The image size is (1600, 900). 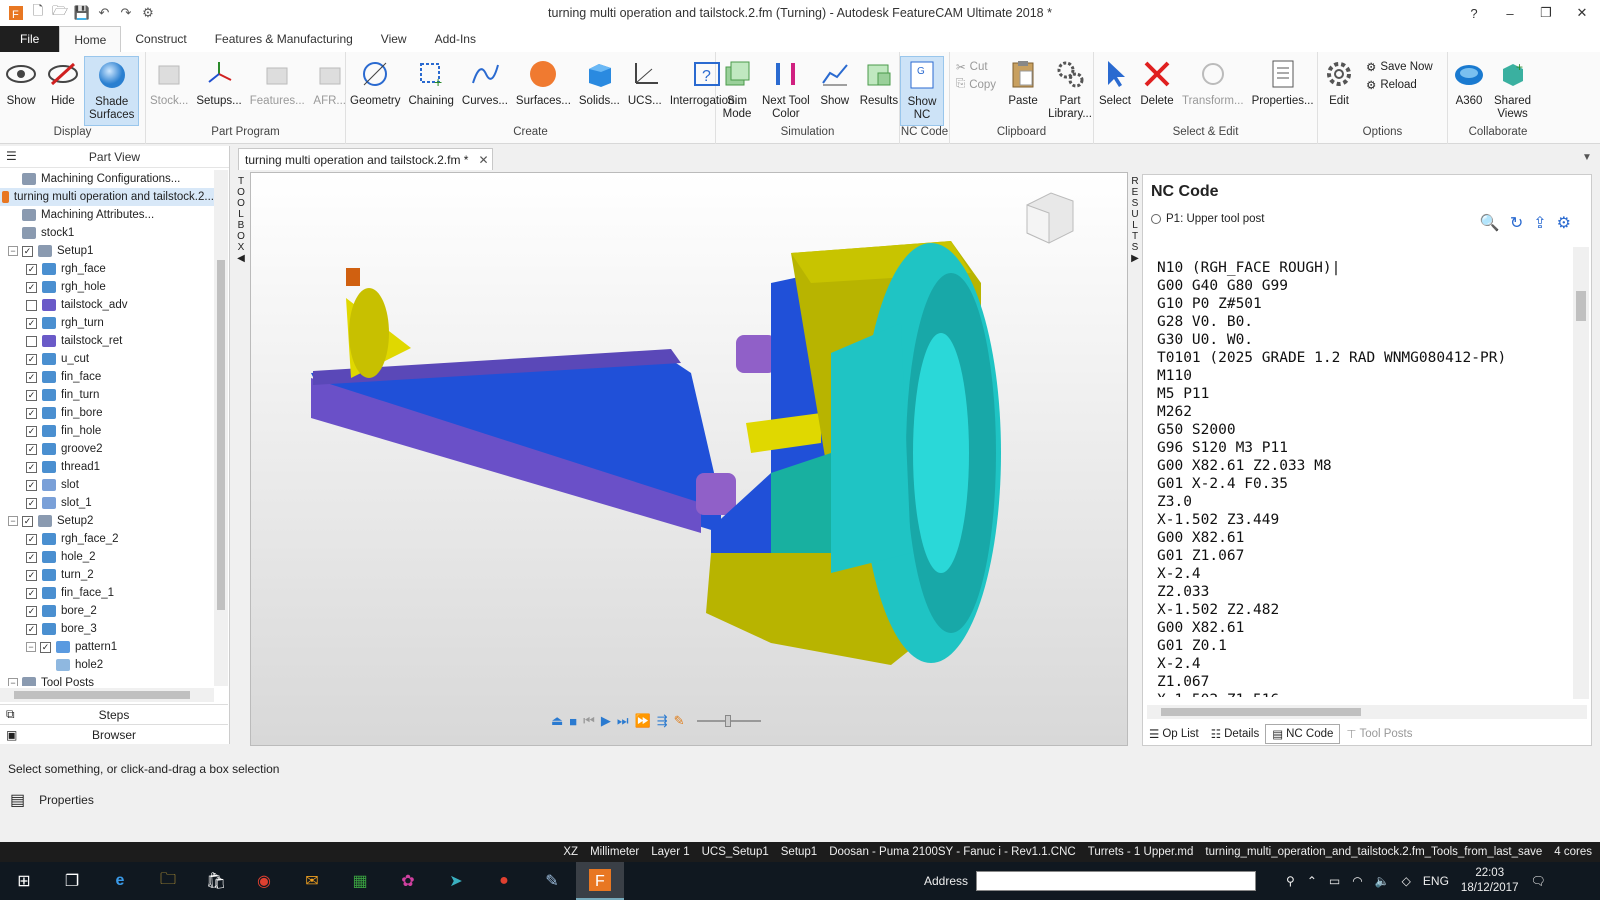 What do you see at coordinates (922, 91) in the screenshot?
I see `show-nc-button: G Show NC` at bounding box center [922, 91].